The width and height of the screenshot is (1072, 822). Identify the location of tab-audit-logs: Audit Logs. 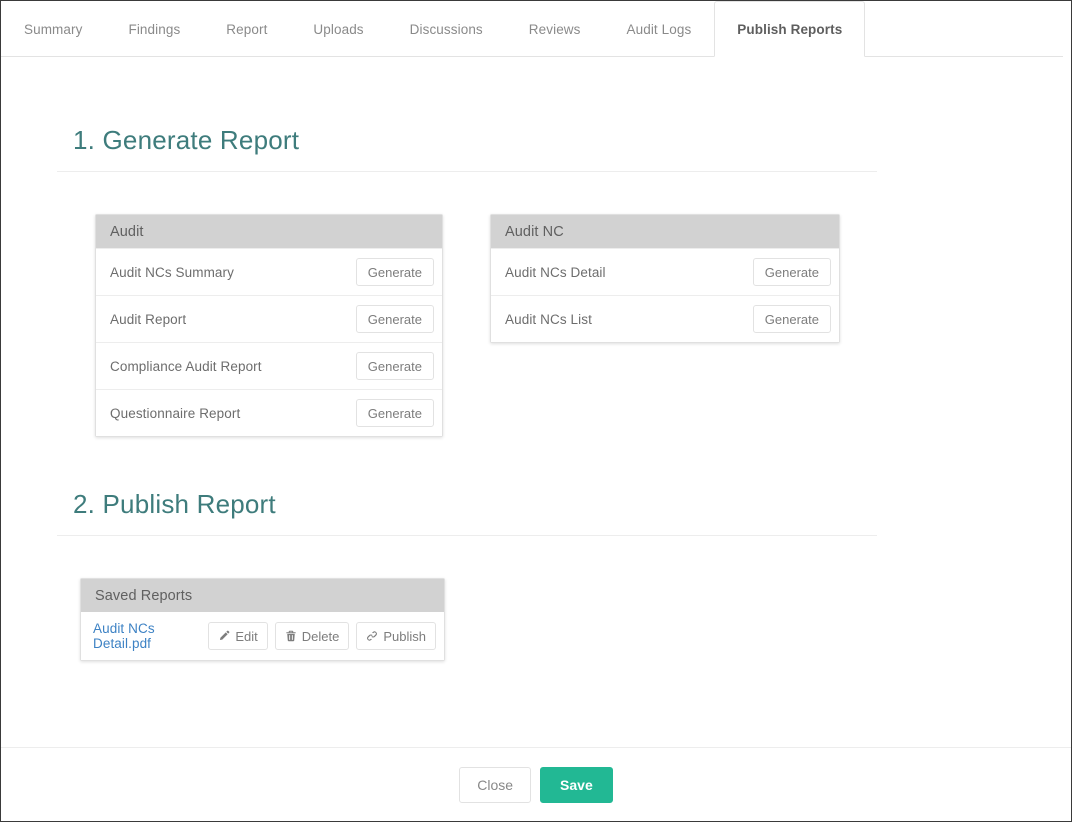
(659, 29).